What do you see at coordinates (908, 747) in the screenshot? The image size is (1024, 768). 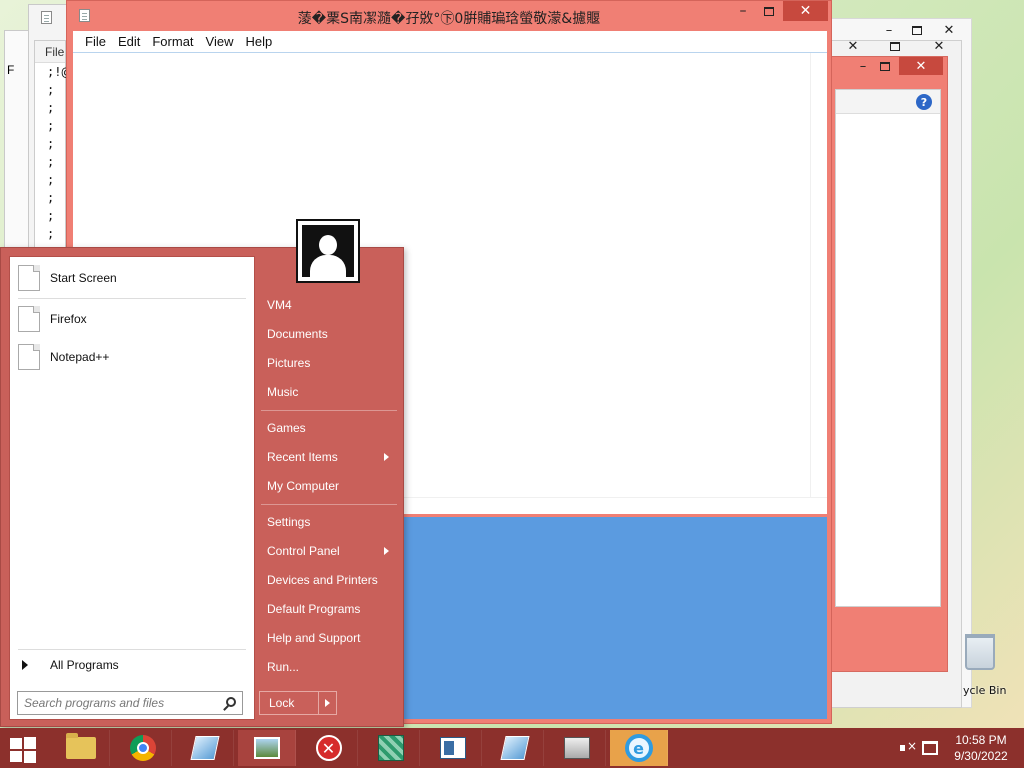 I see `speaker-muted-icon` at bounding box center [908, 747].